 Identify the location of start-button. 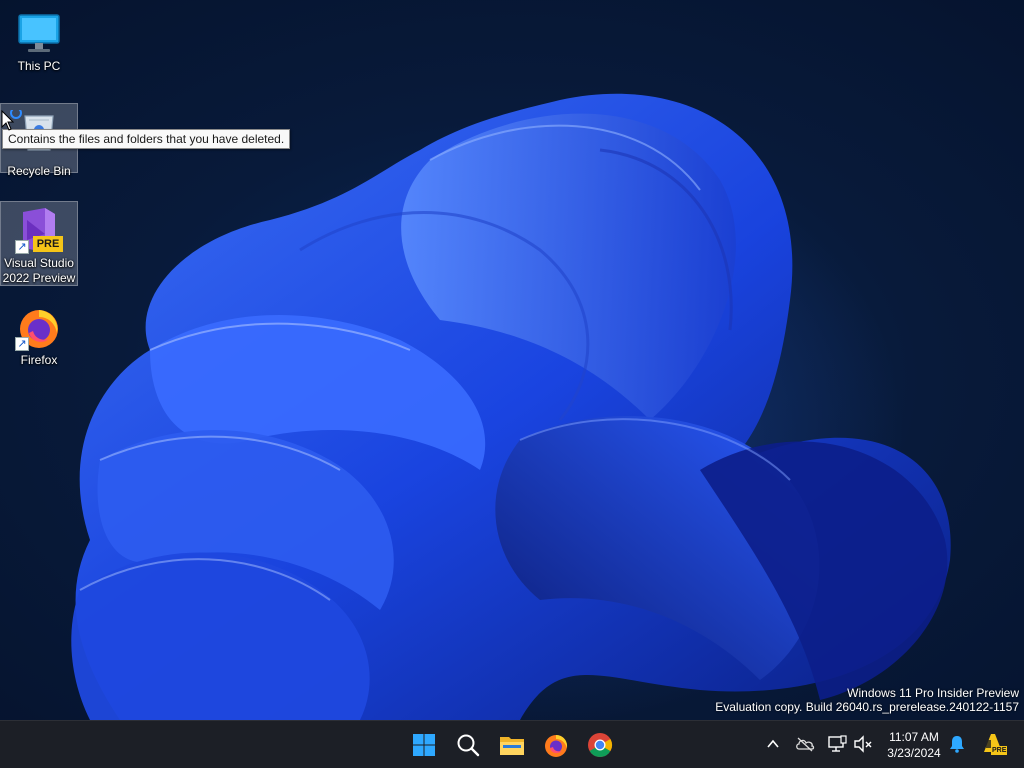
(424, 745).